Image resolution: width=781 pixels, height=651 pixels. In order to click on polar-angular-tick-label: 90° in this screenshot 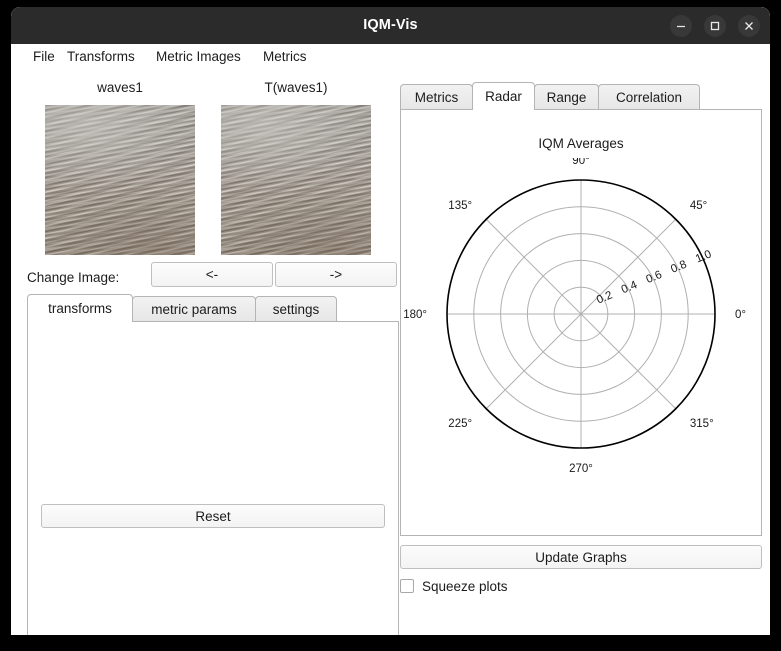, I will do `click(580, 162)`.